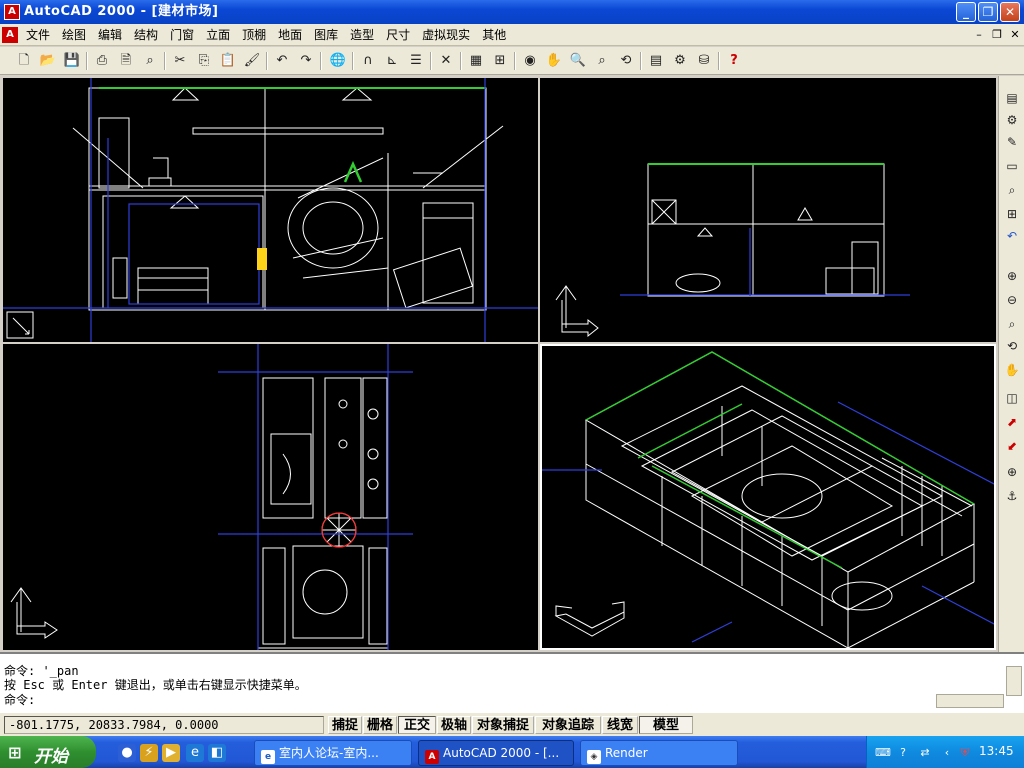 The width and height of the screenshot is (1024, 768). What do you see at coordinates (217, 753) in the screenshot?
I see `quicklaunch-desktop-icon: ◧` at bounding box center [217, 753].